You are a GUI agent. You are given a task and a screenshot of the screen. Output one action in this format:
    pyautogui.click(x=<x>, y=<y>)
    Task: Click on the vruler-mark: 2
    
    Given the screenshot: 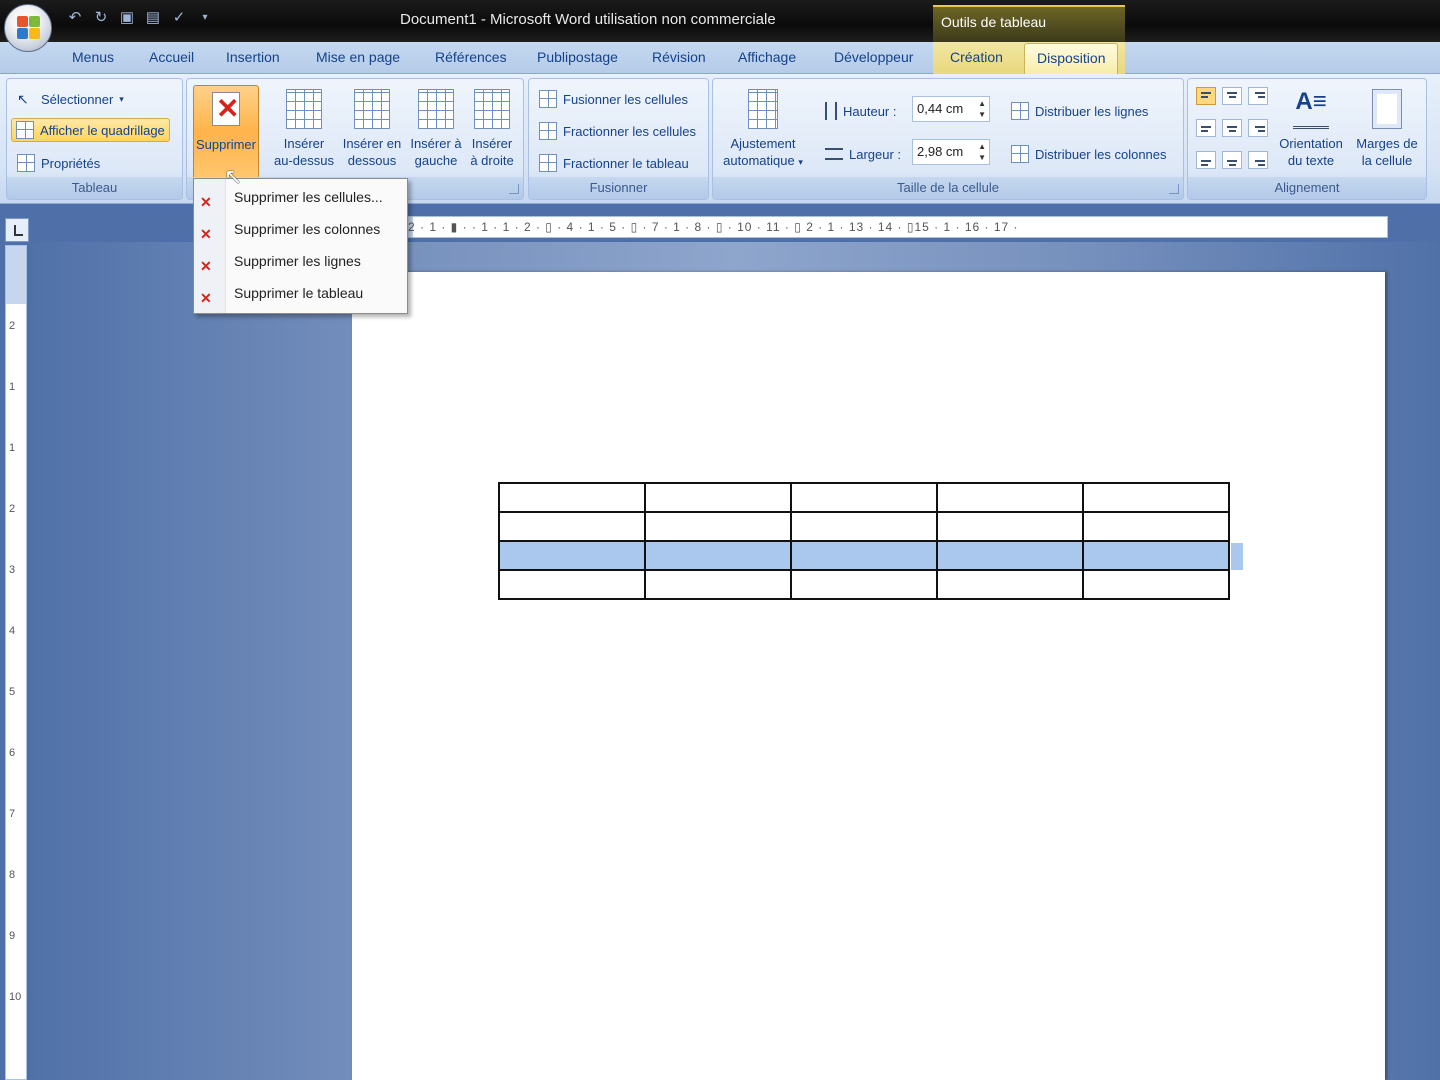 What is the action you would take?
    pyautogui.click(x=12, y=326)
    